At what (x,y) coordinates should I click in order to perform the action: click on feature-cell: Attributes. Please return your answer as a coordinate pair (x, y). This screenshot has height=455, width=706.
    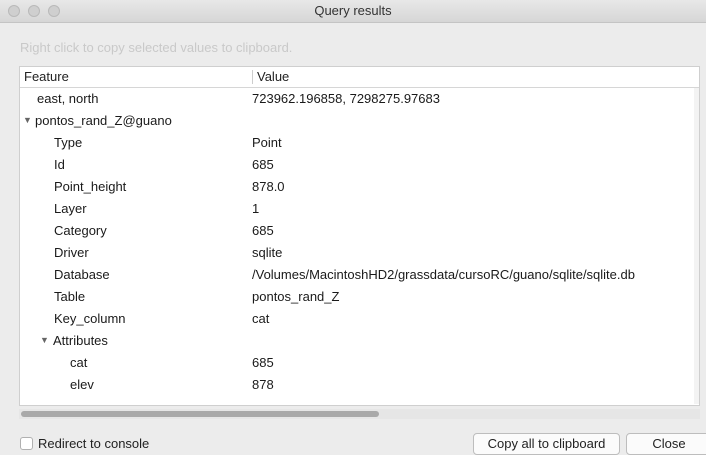
    Looking at the image, I should click on (80, 340).